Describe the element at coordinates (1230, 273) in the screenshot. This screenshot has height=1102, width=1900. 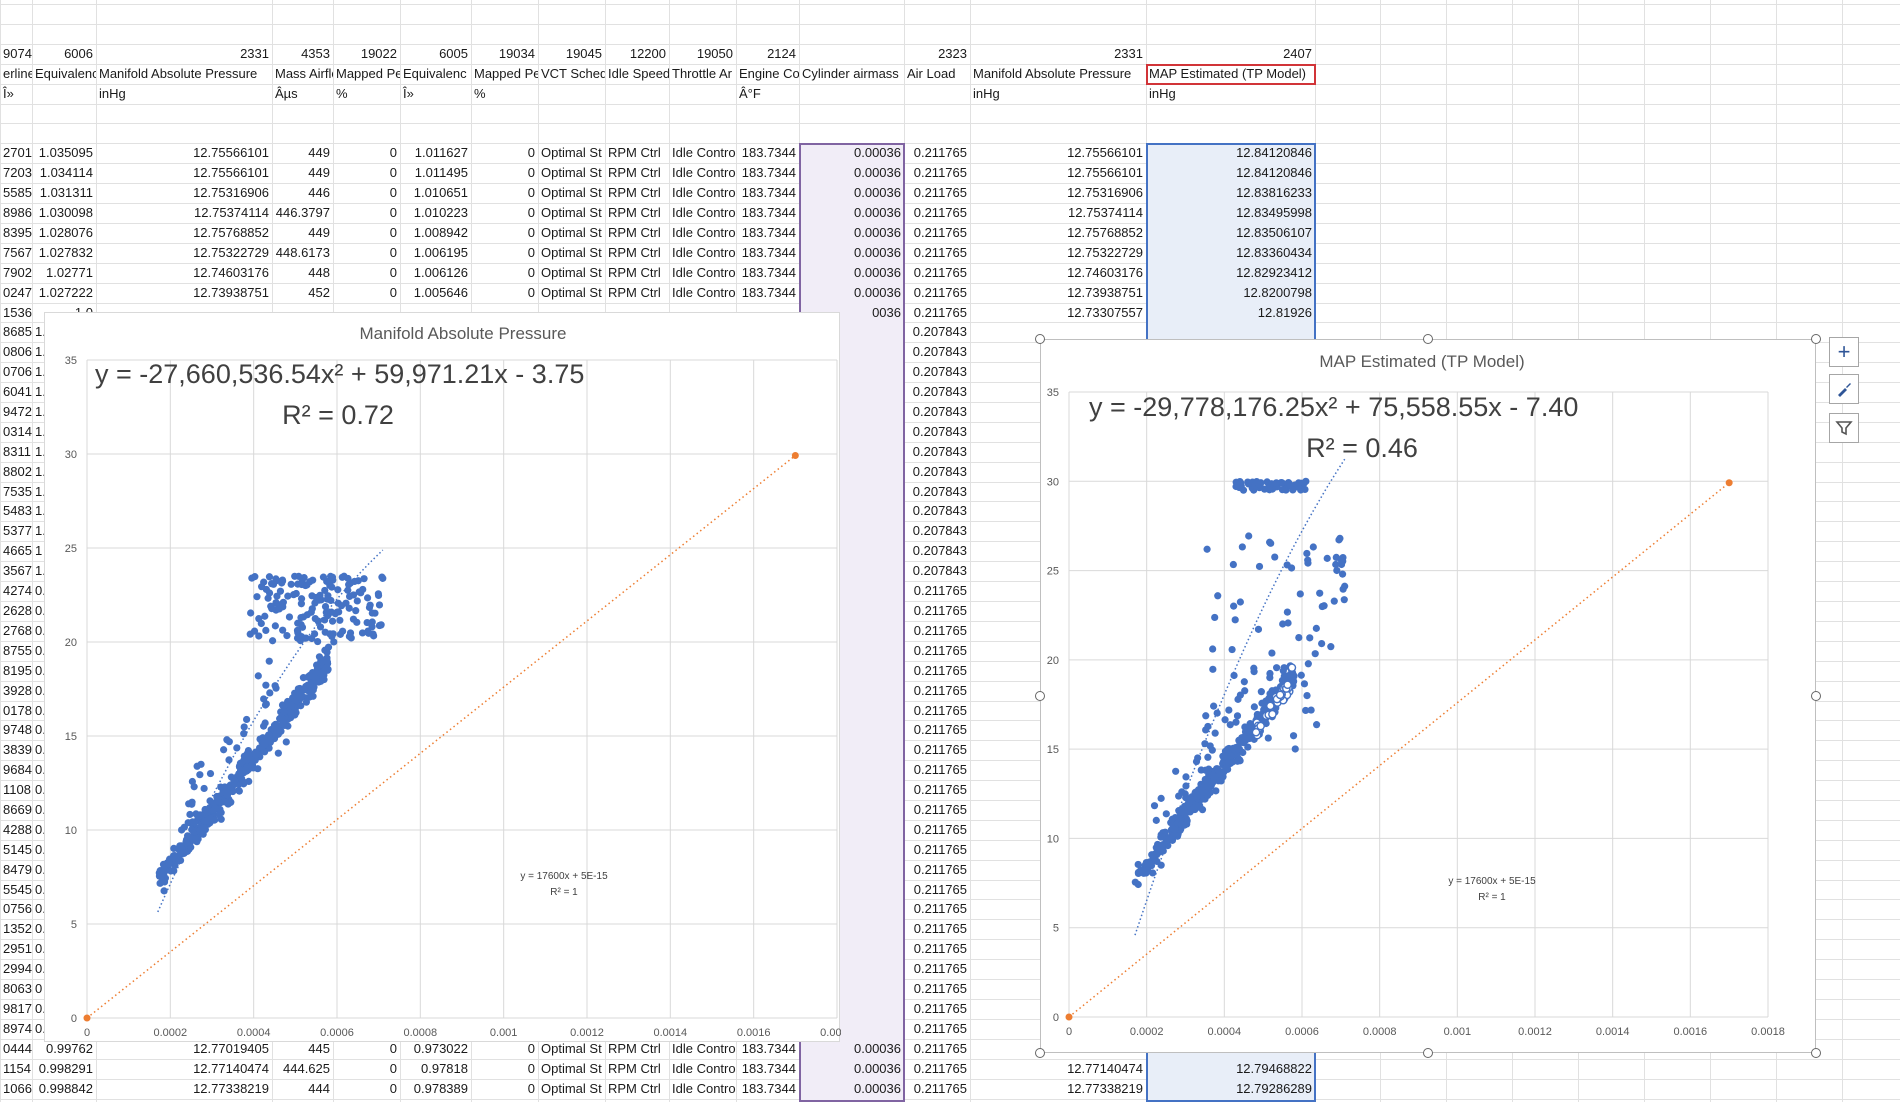
I see `cell: 12.82923412` at that location.